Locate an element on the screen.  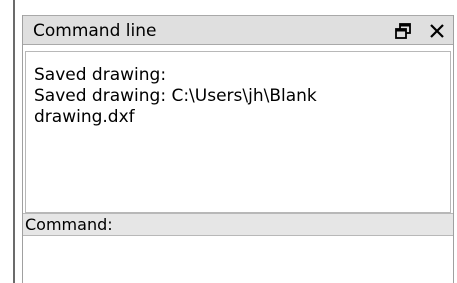
dock-title-bar: Command line is located at coordinates (238, 30).